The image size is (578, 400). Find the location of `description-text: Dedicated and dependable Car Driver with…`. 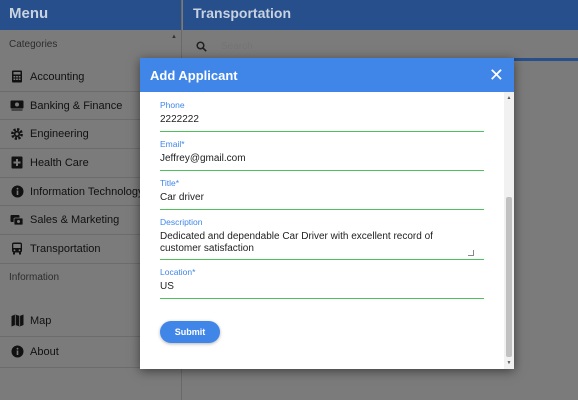

description-text: Dedicated and dependable Car Driver with… is located at coordinates (296, 242).